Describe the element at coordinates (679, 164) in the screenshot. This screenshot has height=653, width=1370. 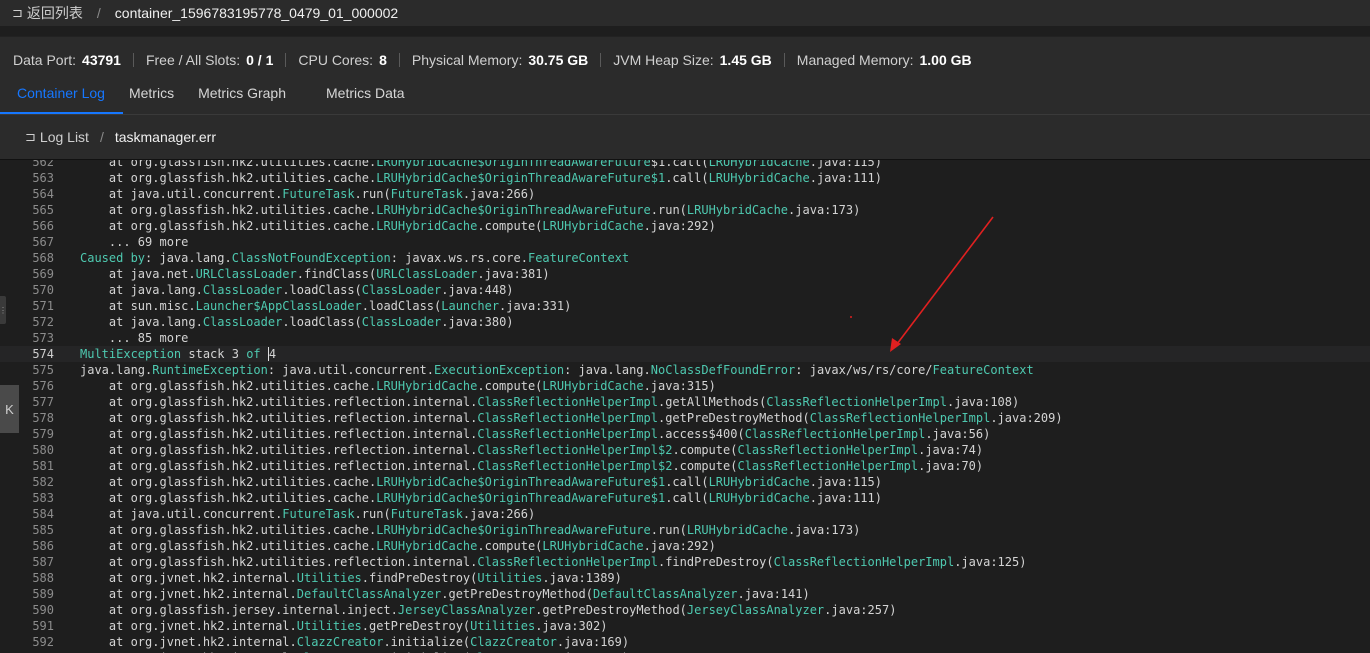
I see `text-token: $1.call(` at that location.